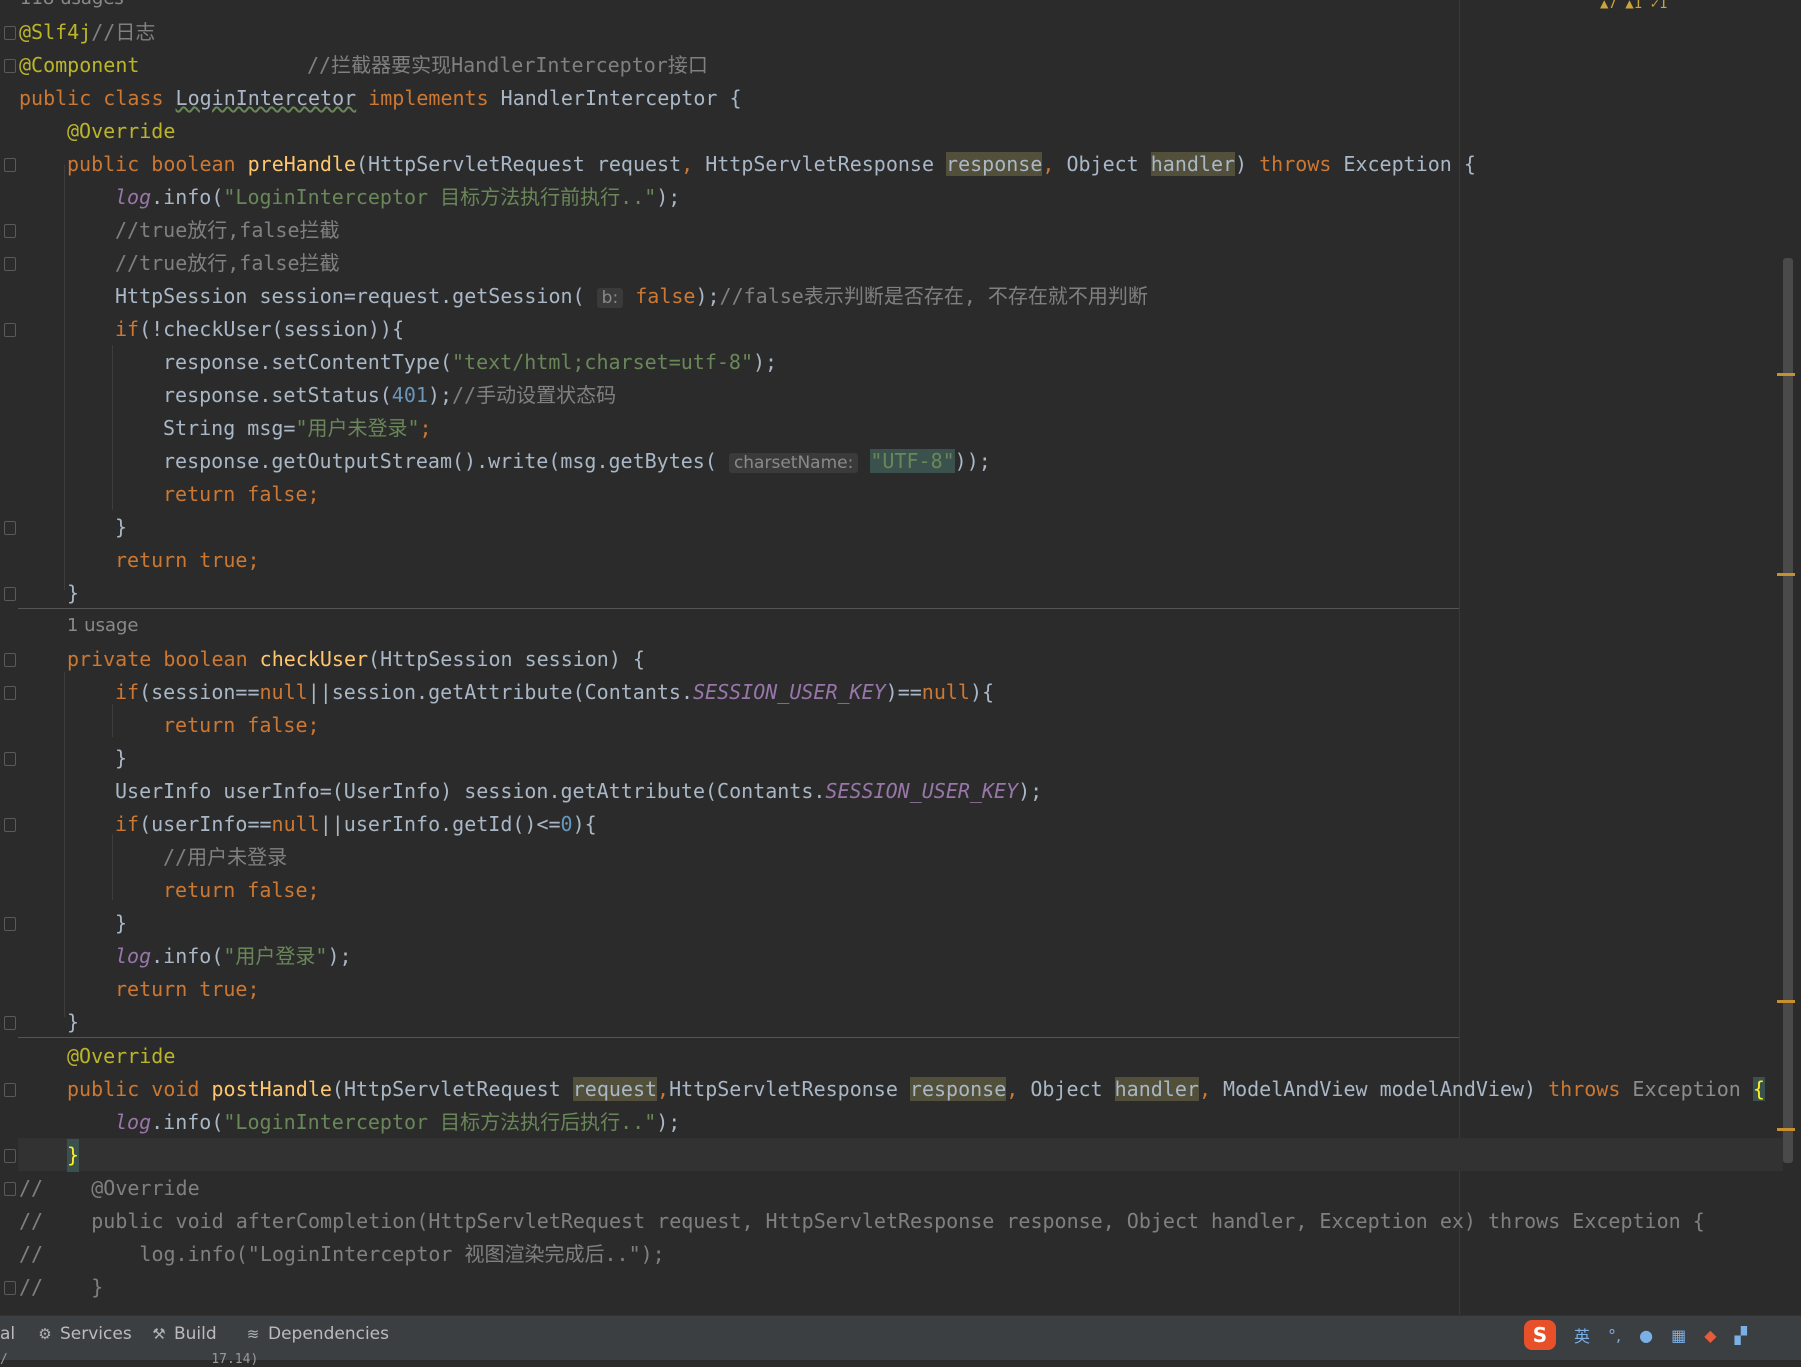 The width and height of the screenshot is (1801, 1367). Describe the element at coordinates (302, 164) in the screenshot. I see `method-prehandle: preHandle` at that location.